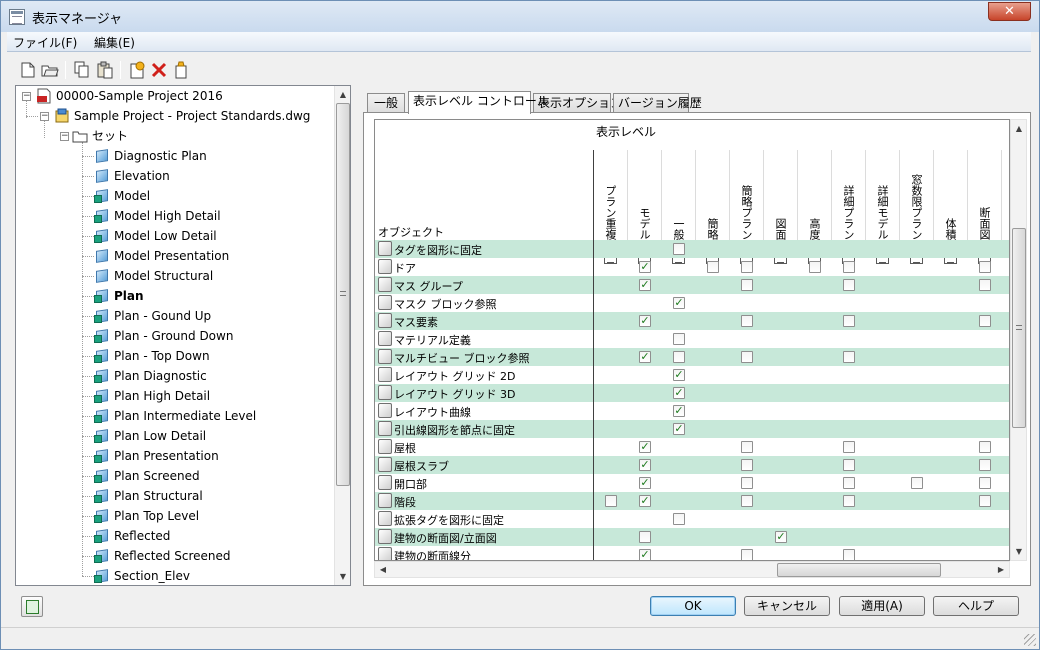 Image resolution: width=1040 pixels, height=650 pixels. I want to click on tab-general: 一般, so click(386, 103).